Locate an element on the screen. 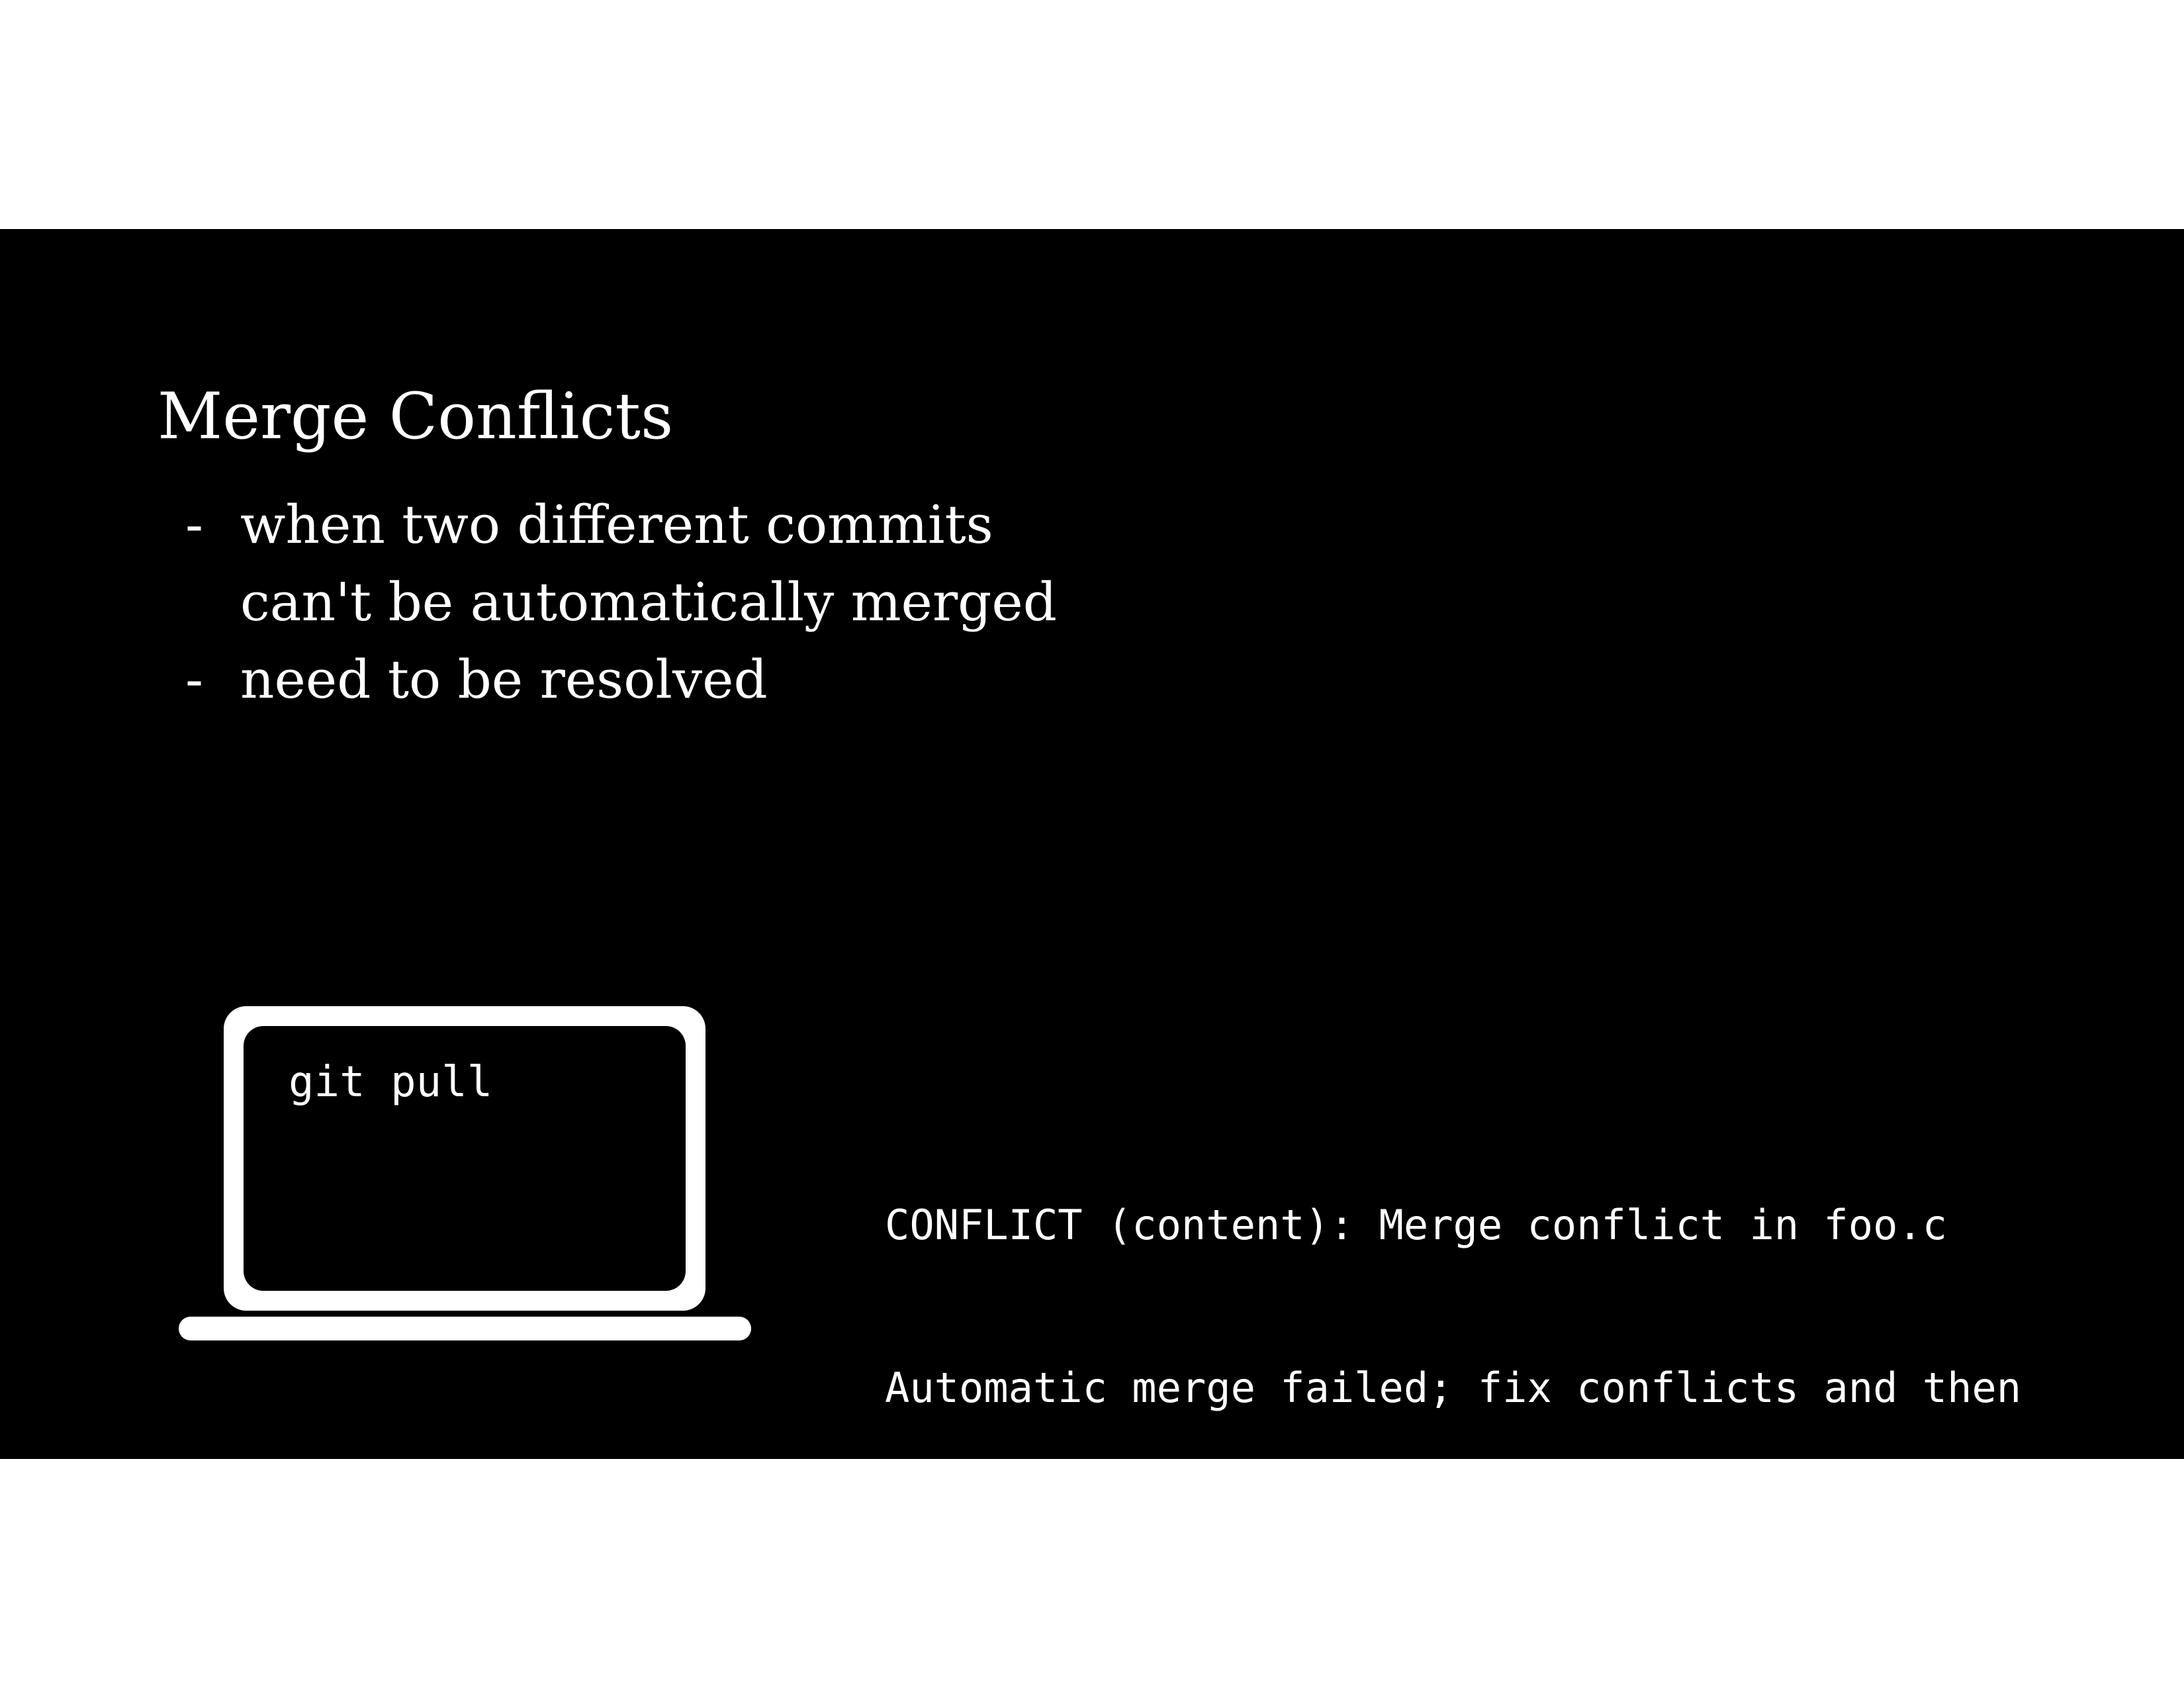 The width and height of the screenshot is (2184, 1688). bullet-text-line: when two different commits is located at coordinates (616, 524).